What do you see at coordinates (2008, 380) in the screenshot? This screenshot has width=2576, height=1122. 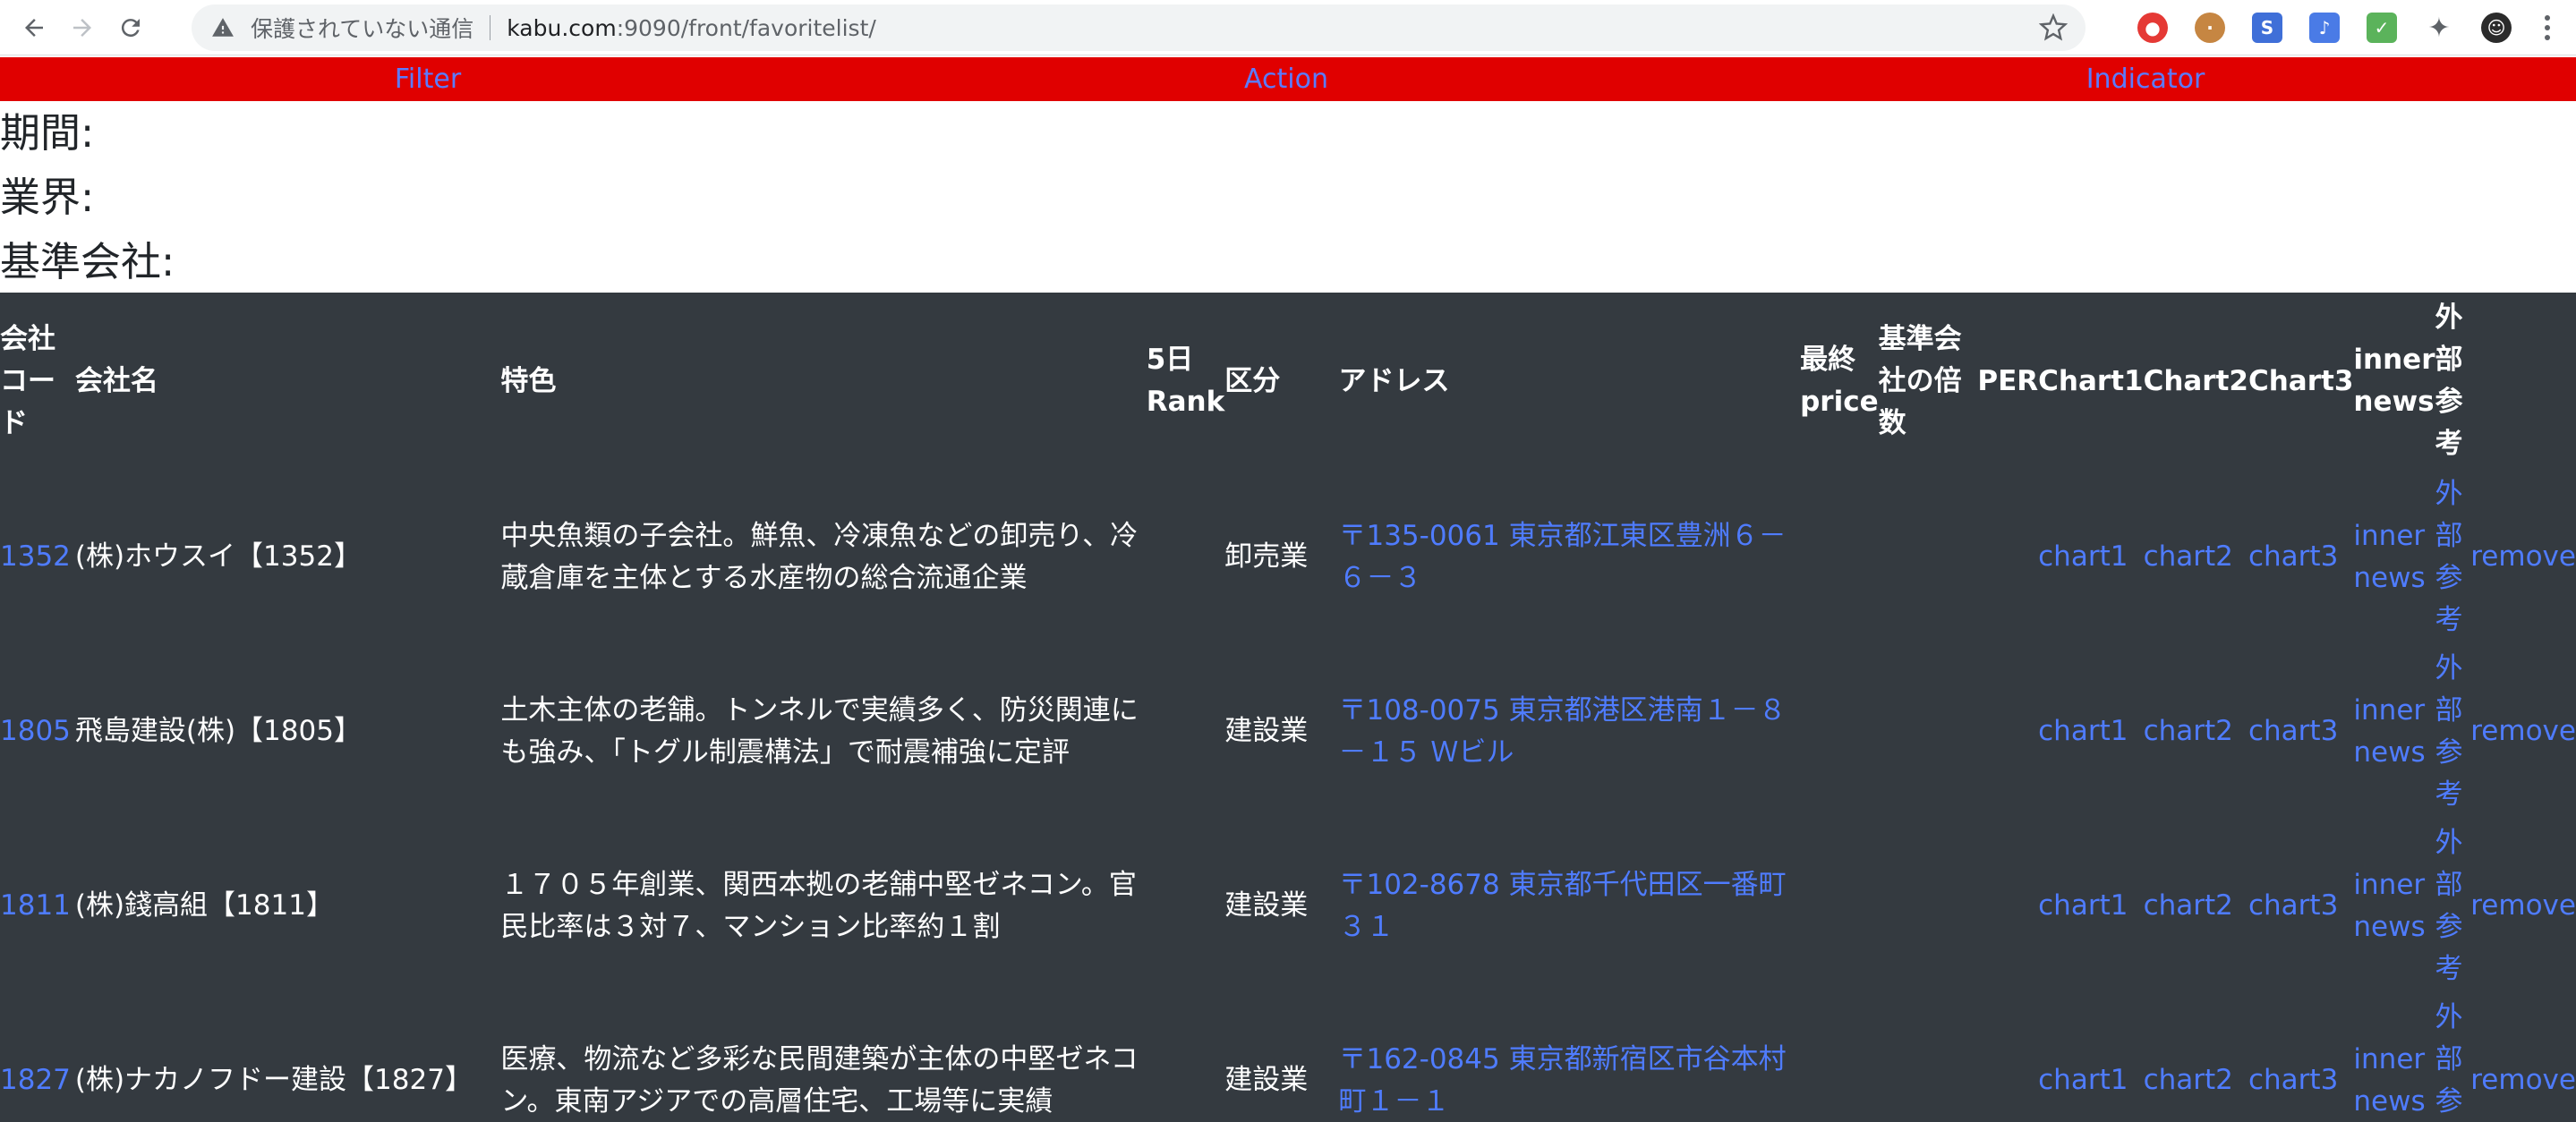 I see `header-per: PER` at bounding box center [2008, 380].